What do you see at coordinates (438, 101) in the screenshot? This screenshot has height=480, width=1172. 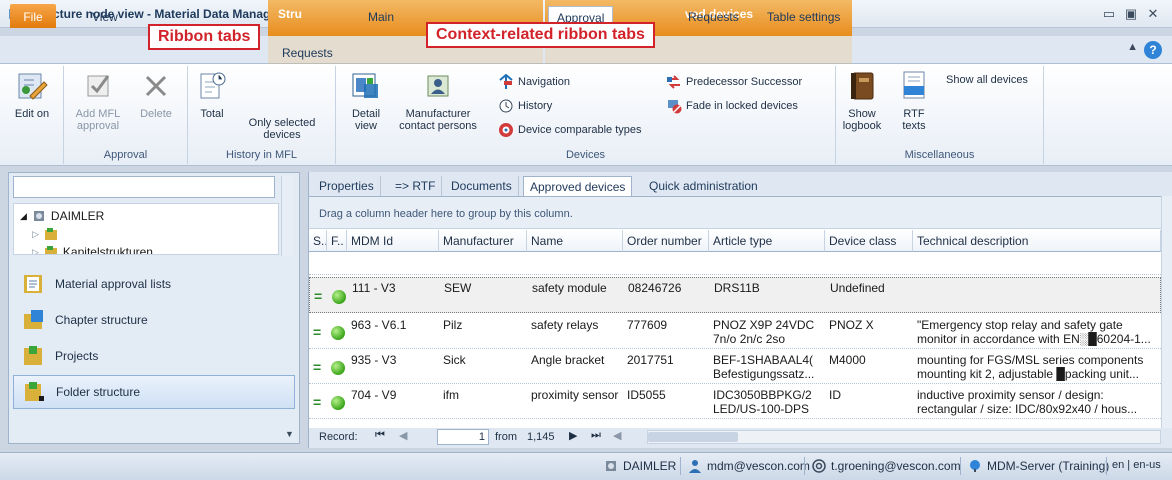 I see `manufacturer-contact-persons-button: Manufacturer contact persons` at bounding box center [438, 101].